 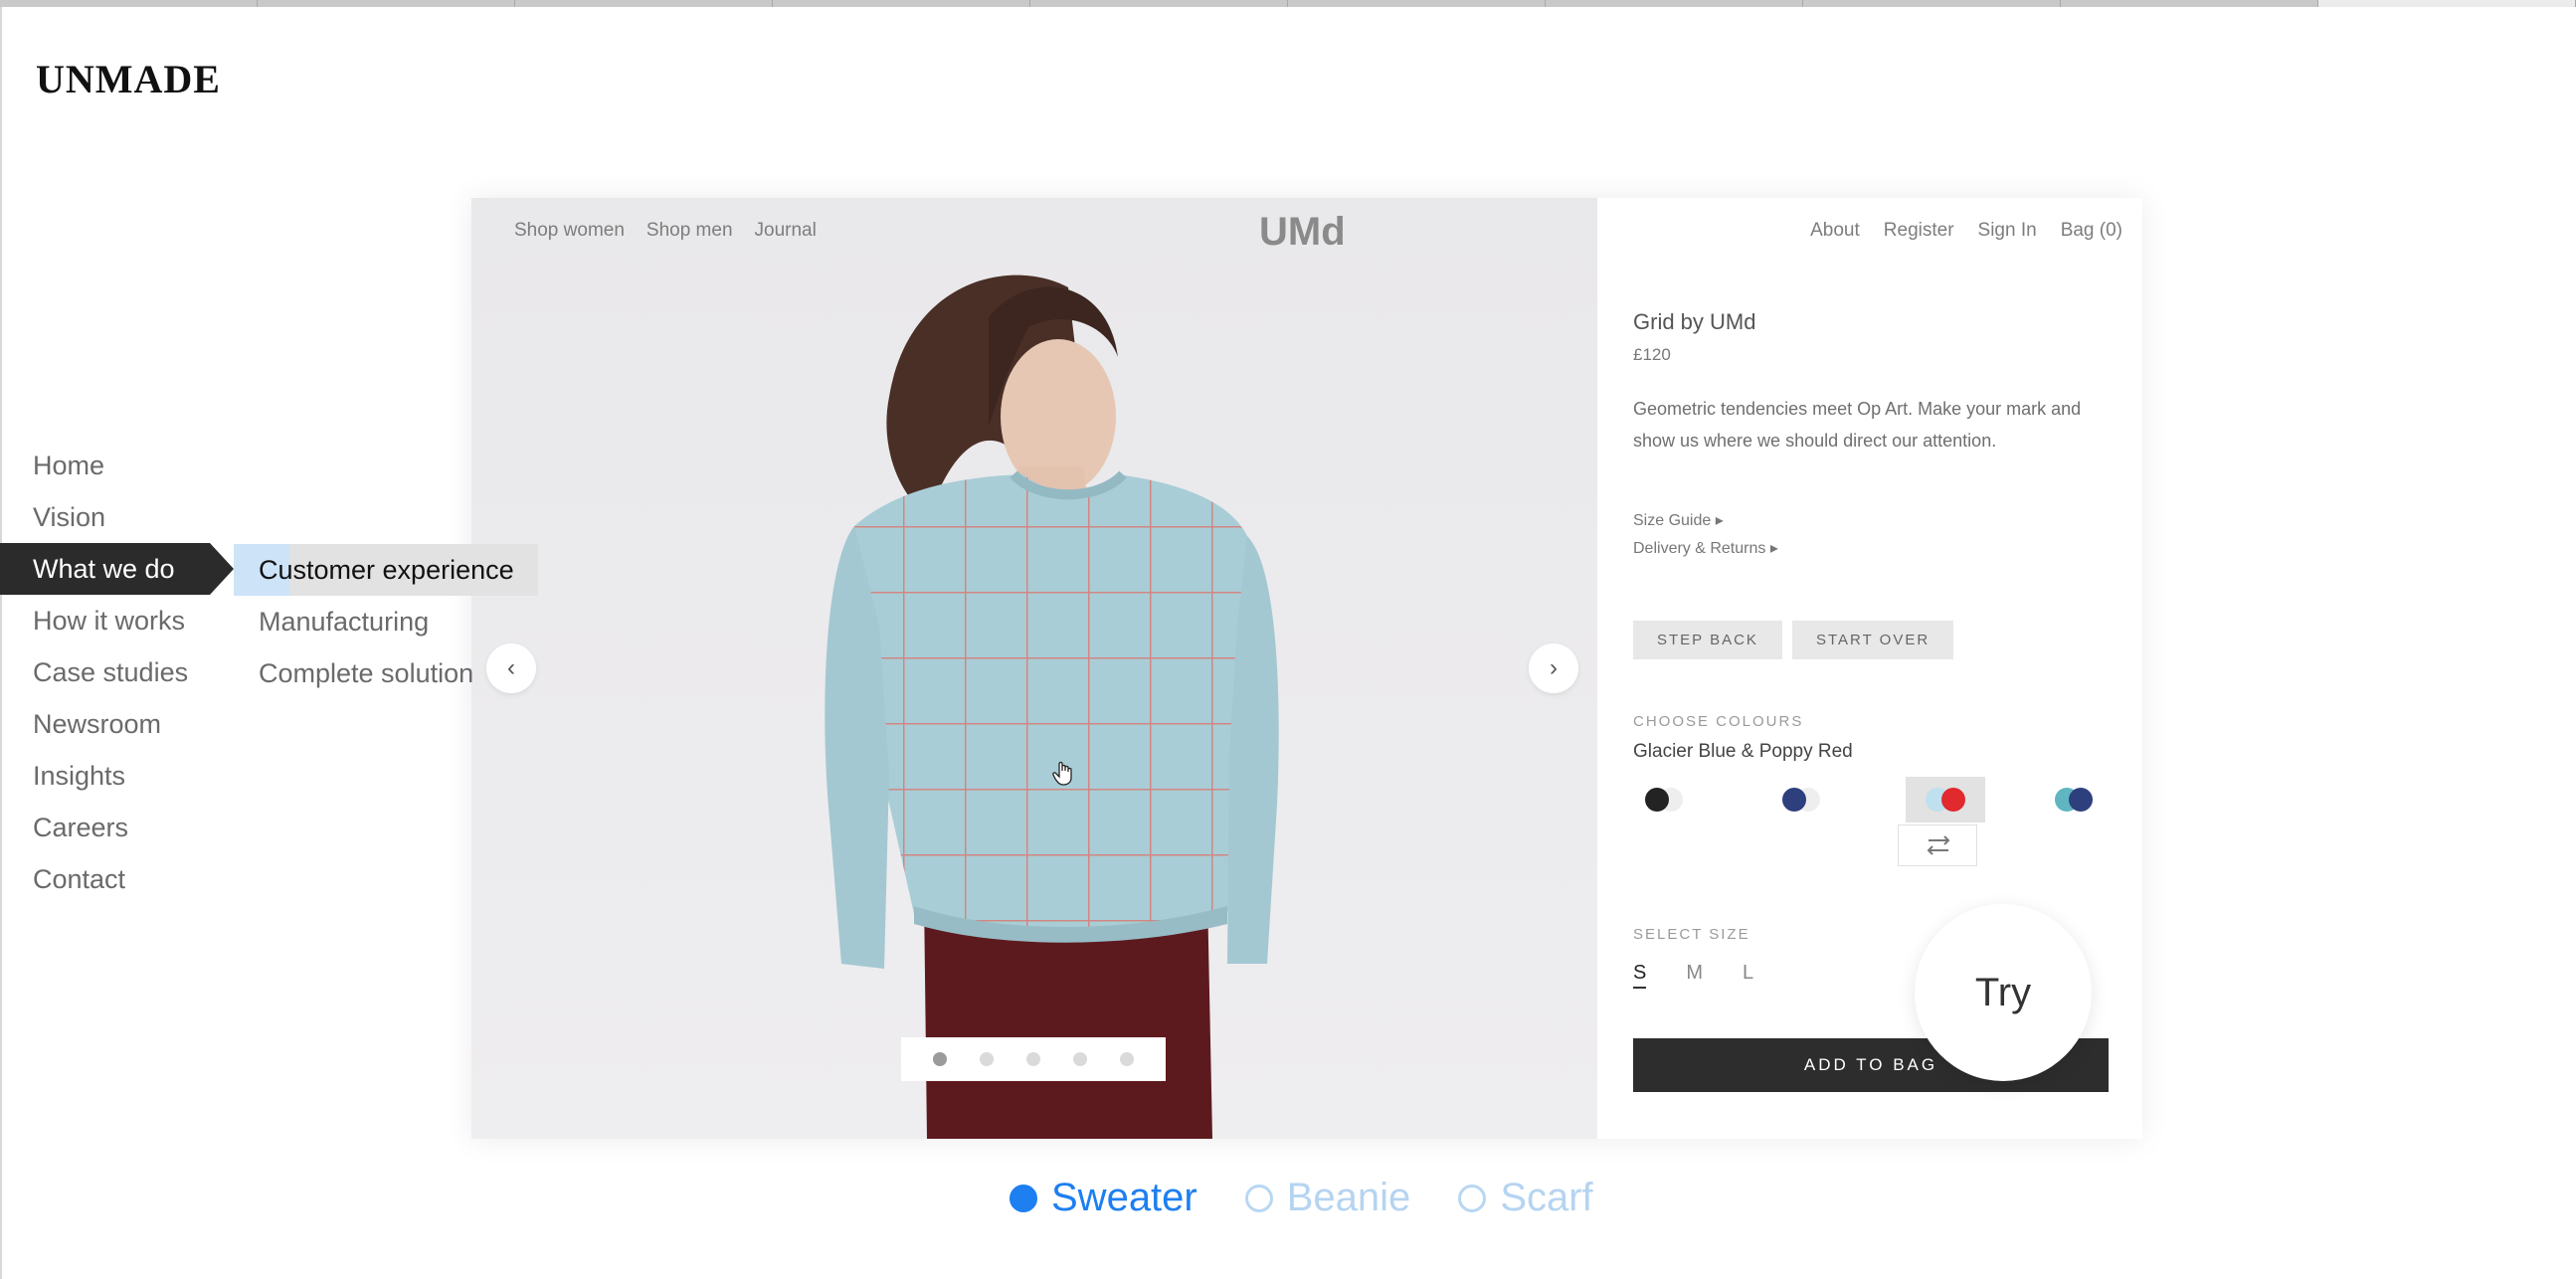 I want to click on model-sweater-illustration, so click(x=1052, y=706).